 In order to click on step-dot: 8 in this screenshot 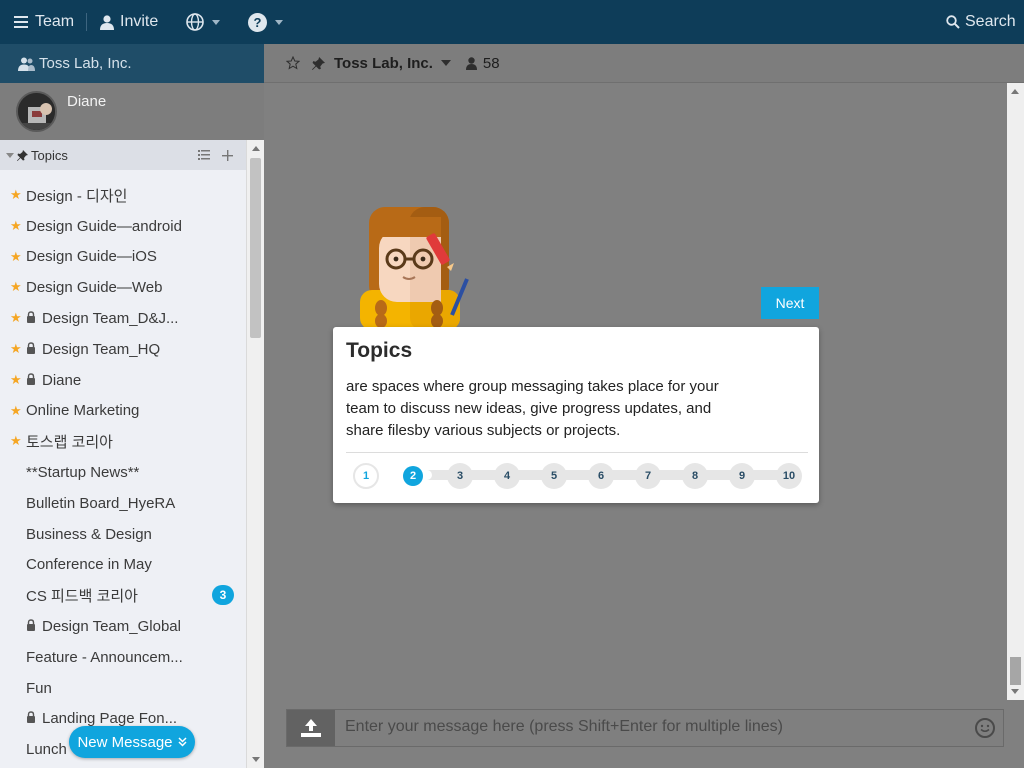, I will do `click(695, 476)`.